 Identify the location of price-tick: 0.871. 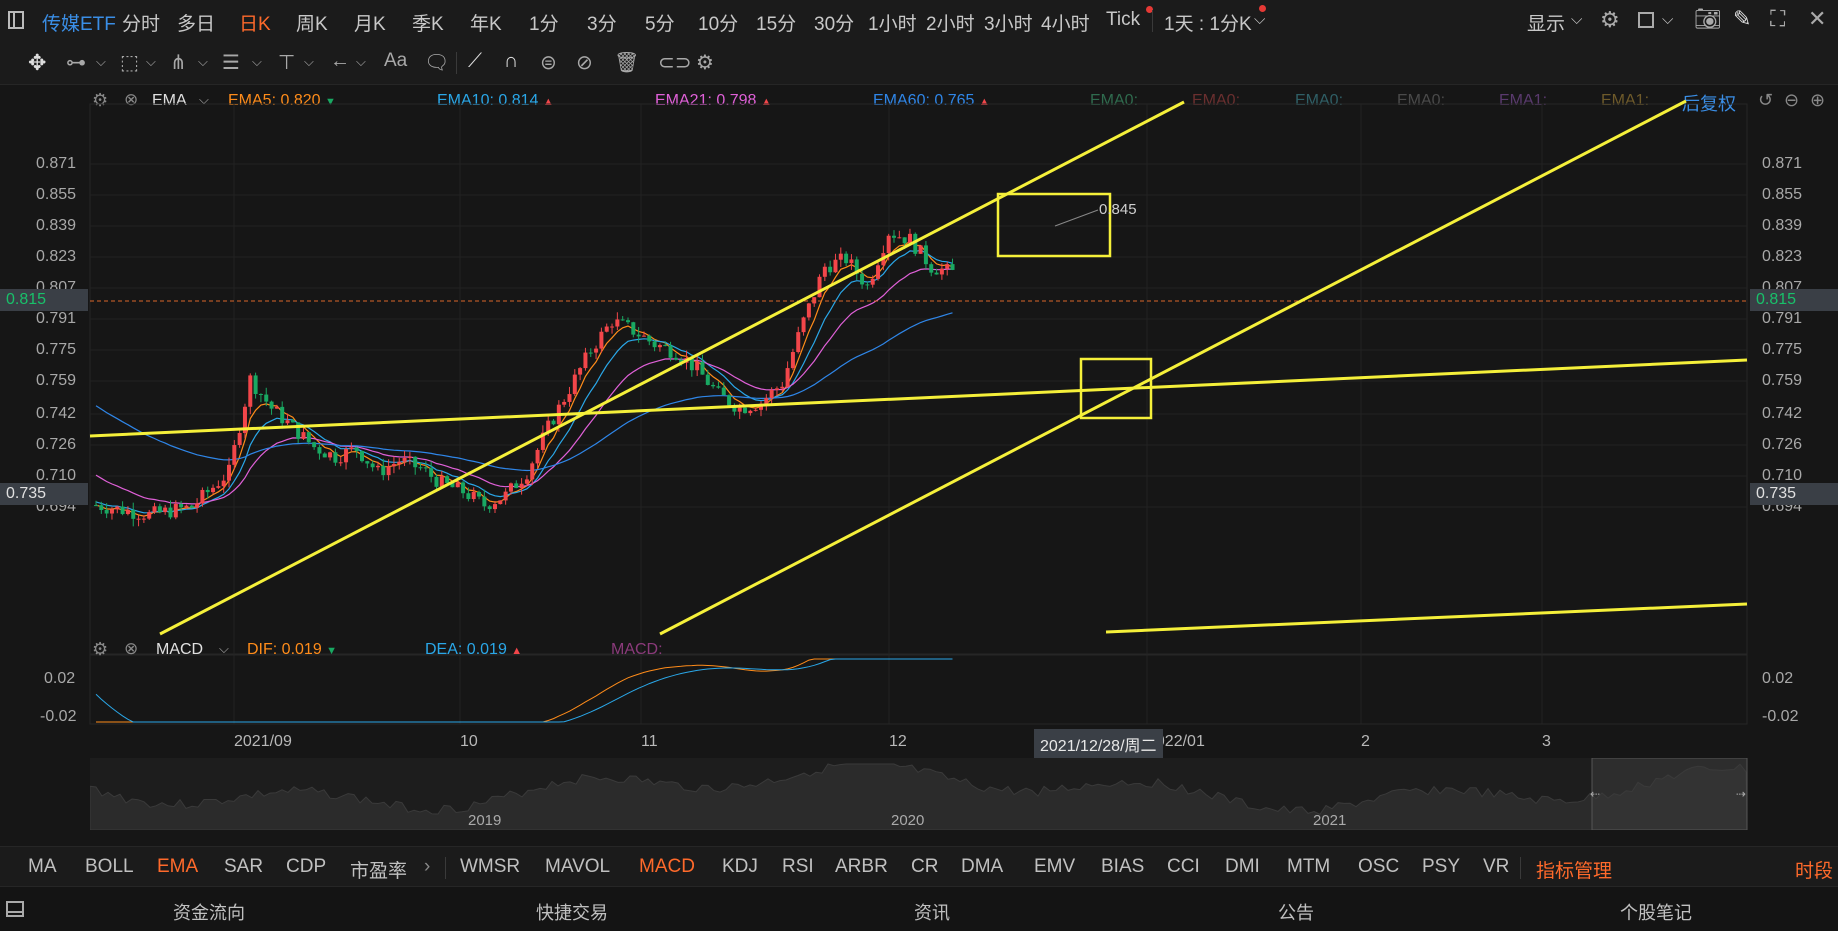
(1782, 163).